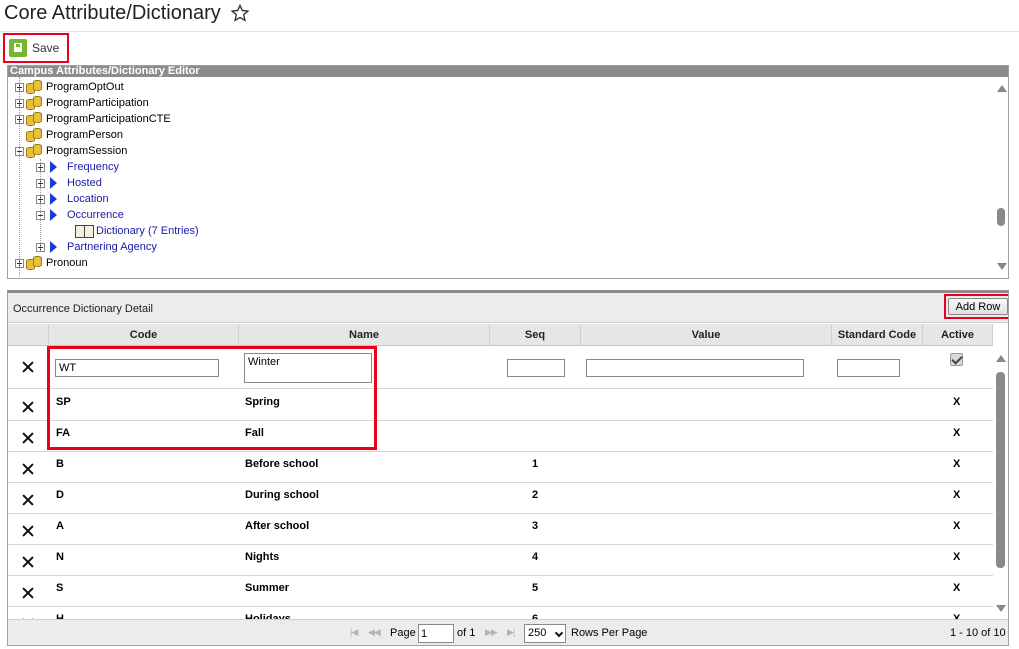 The width and height of the screenshot is (1019, 649). I want to click on table-row: FA Fall X, so click(500, 436).